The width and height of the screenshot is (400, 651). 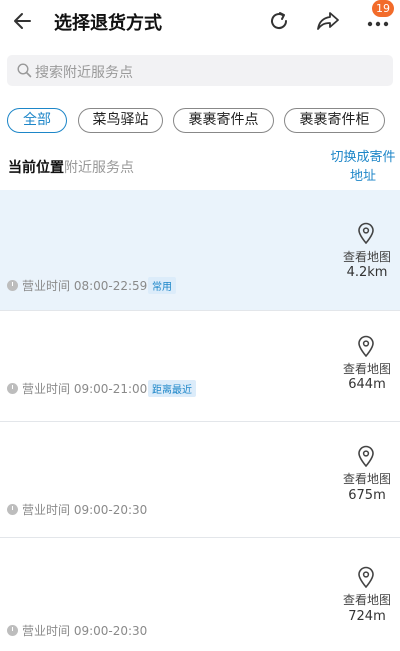 I want to click on back-arrow-icon, so click(x=23, y=21).